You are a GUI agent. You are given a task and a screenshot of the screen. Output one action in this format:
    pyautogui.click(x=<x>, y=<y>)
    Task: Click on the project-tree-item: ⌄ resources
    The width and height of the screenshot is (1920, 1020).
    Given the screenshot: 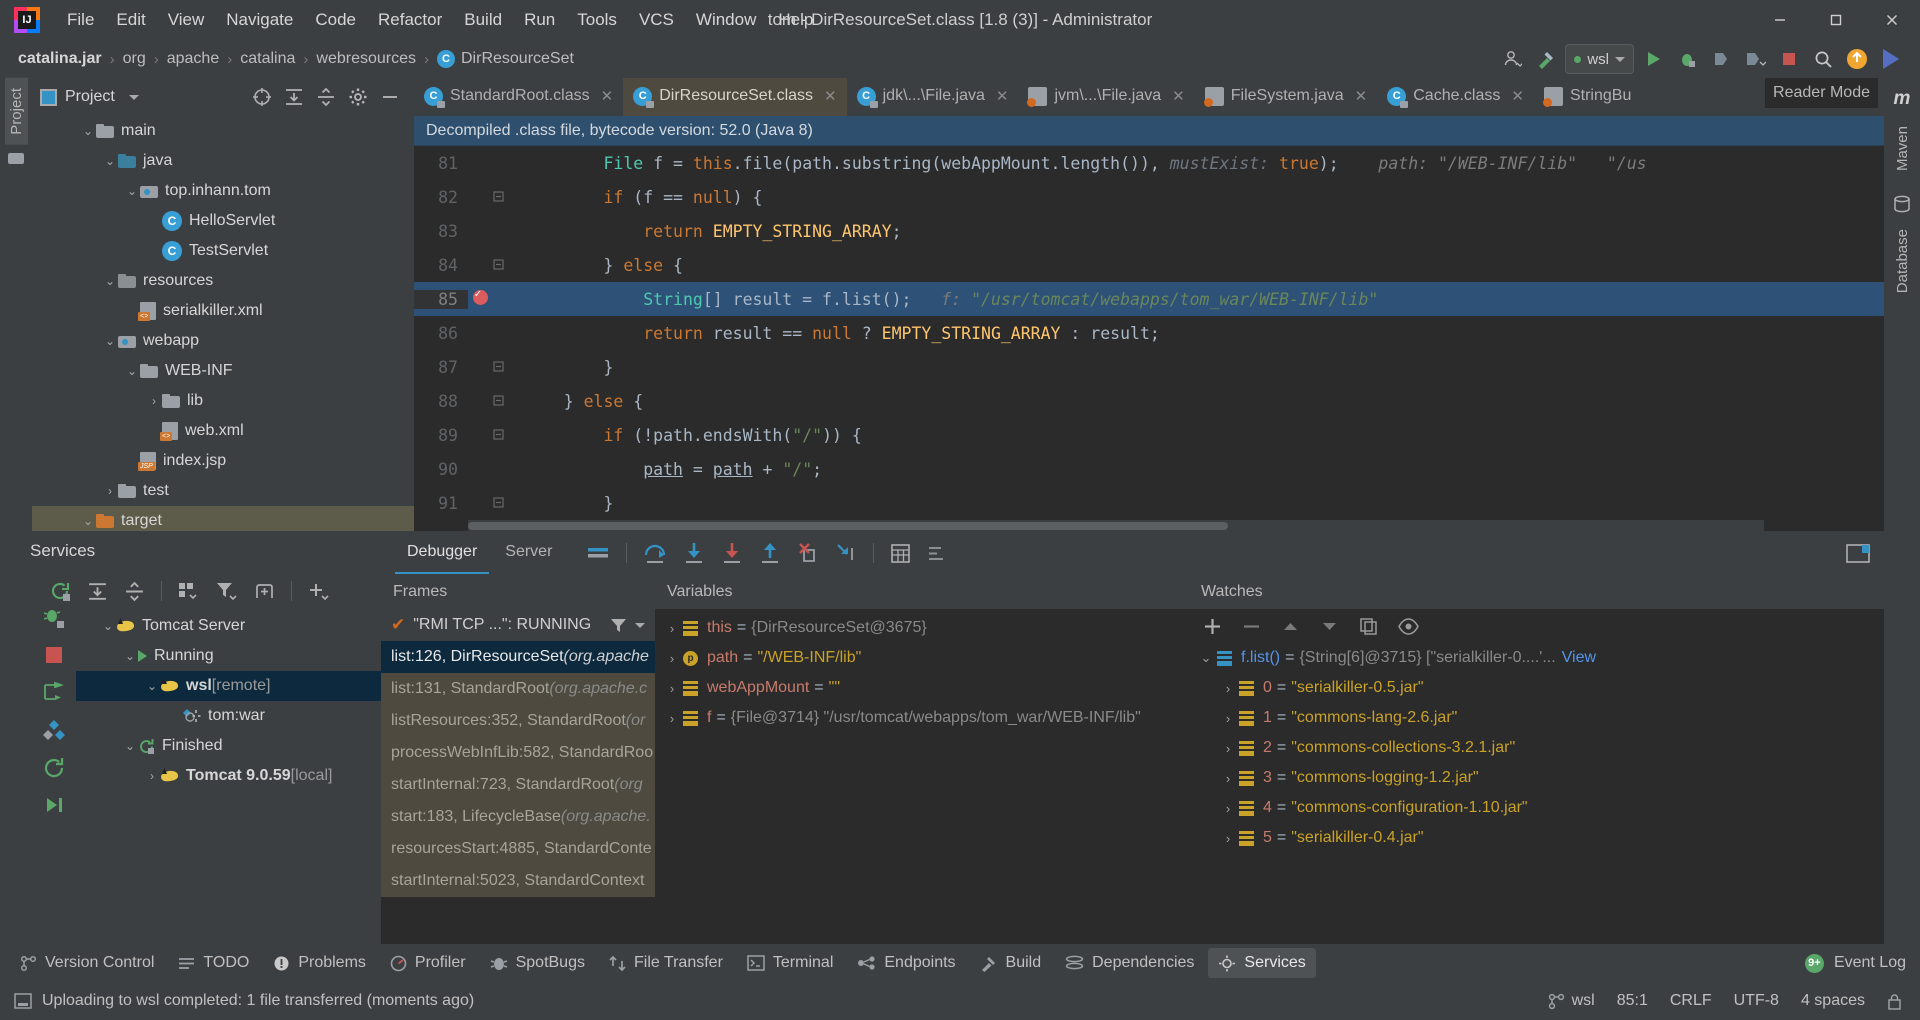 What is the action you would take?
    pyautogui.click(x=223, y=281)
    